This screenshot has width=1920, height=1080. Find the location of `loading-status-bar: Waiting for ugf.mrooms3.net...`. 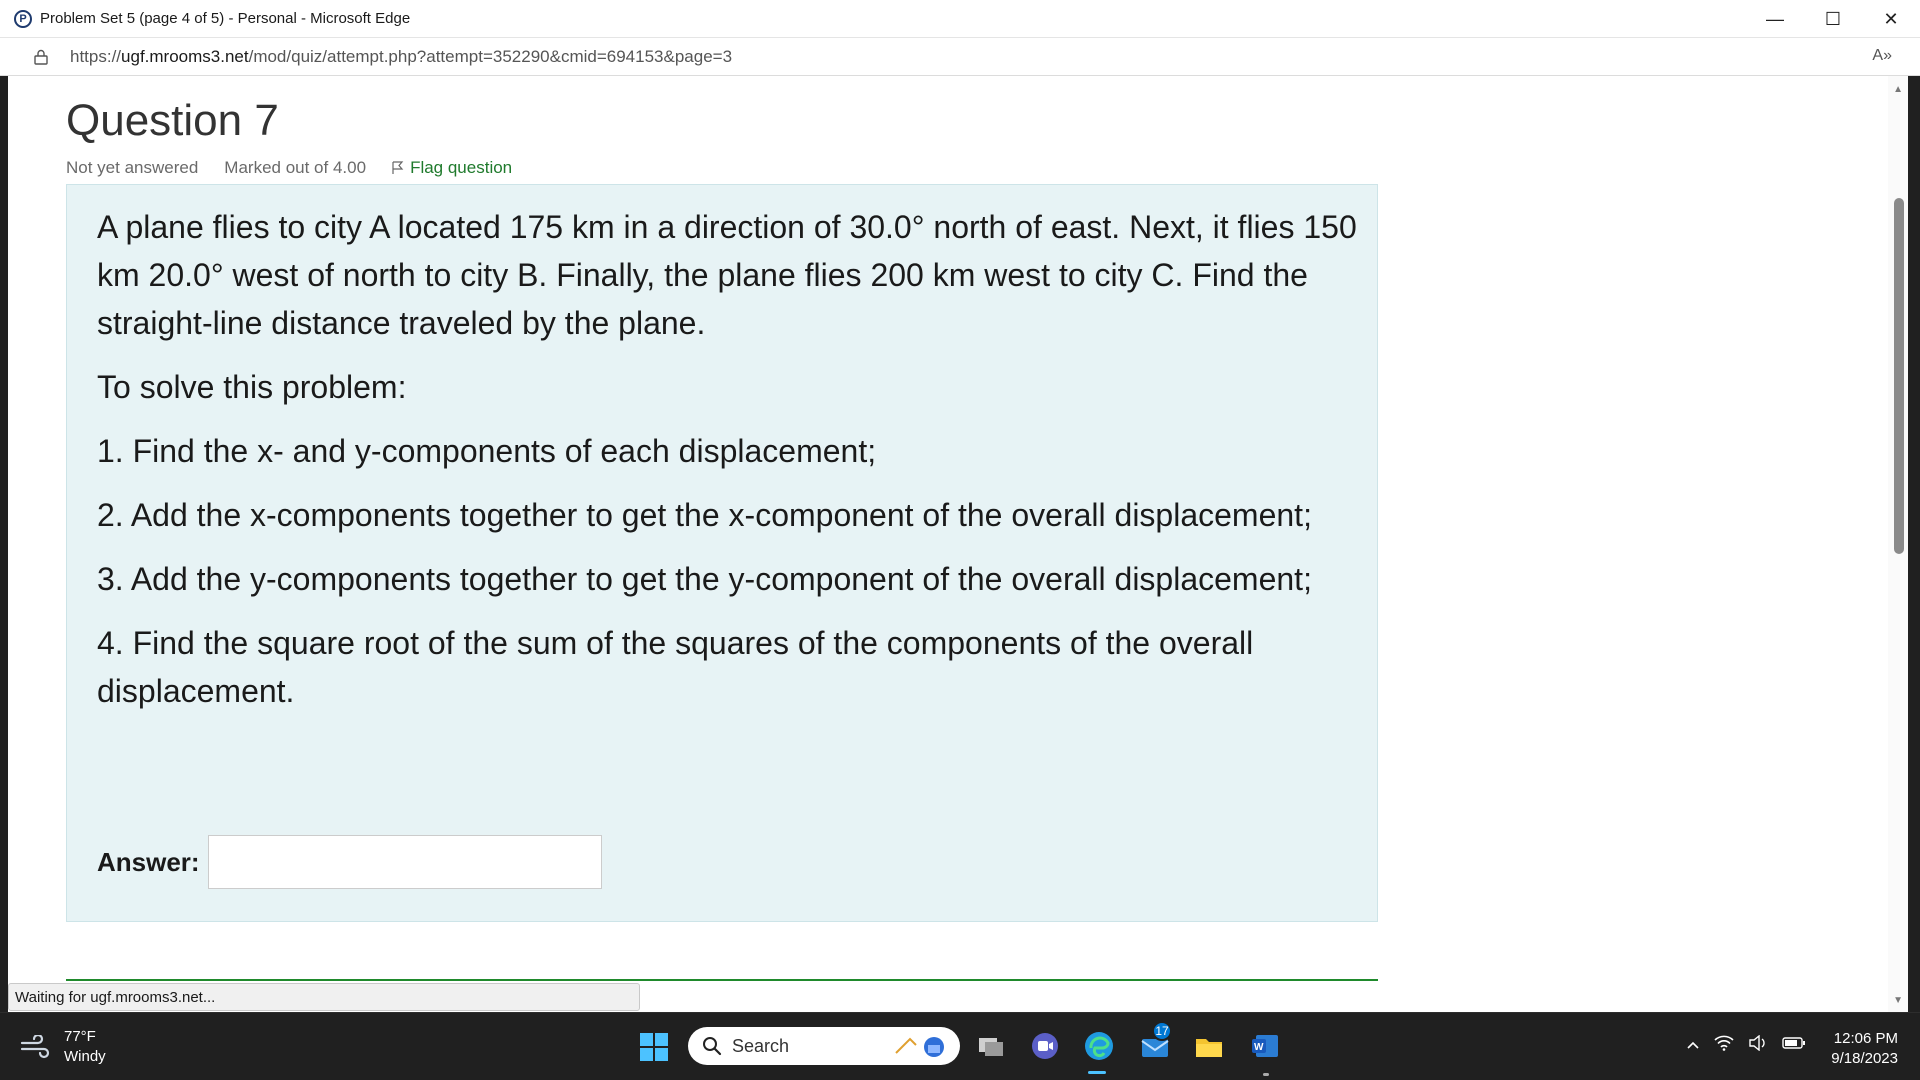

loading-status-bar: Waiting for ugf.mrooms3.net... is located at coordinates (324, 997).